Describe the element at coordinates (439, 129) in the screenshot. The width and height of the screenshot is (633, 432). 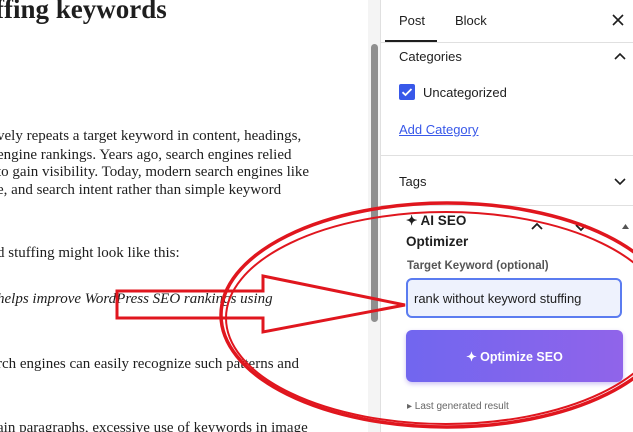
I see `add-category-link: Add Category` at that location.